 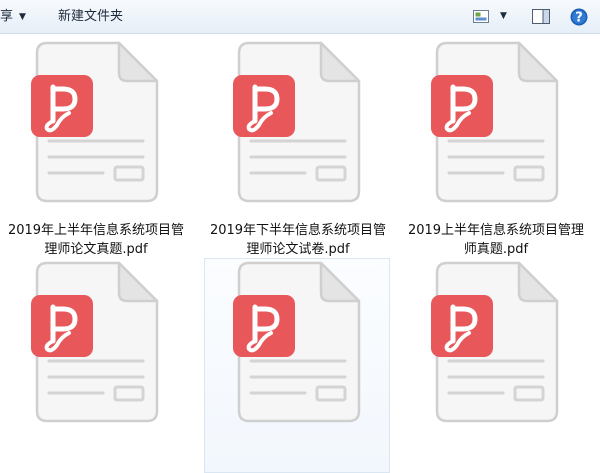 What do you see at coordinates (7, 16) in the screenshot?
I see `share-label: 享` at bounding box center [7, 16].